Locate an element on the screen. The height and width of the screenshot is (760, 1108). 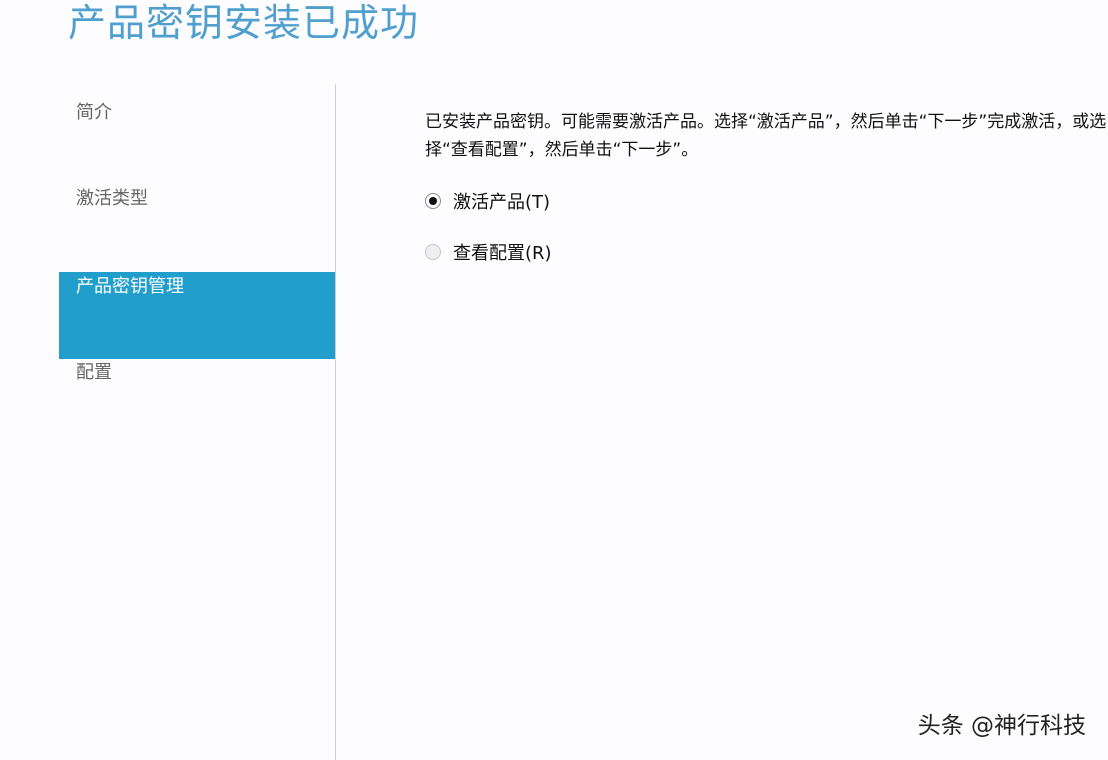
sidebar-item-configuration: 配置 is located at coordinates (197, 373).